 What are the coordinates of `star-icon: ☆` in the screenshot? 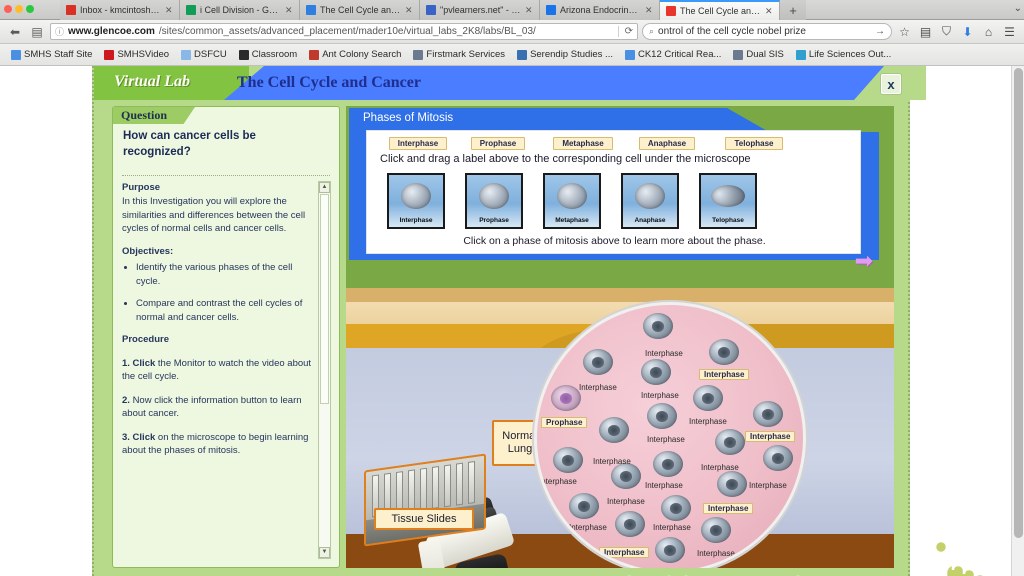 It's located at (904, 32).